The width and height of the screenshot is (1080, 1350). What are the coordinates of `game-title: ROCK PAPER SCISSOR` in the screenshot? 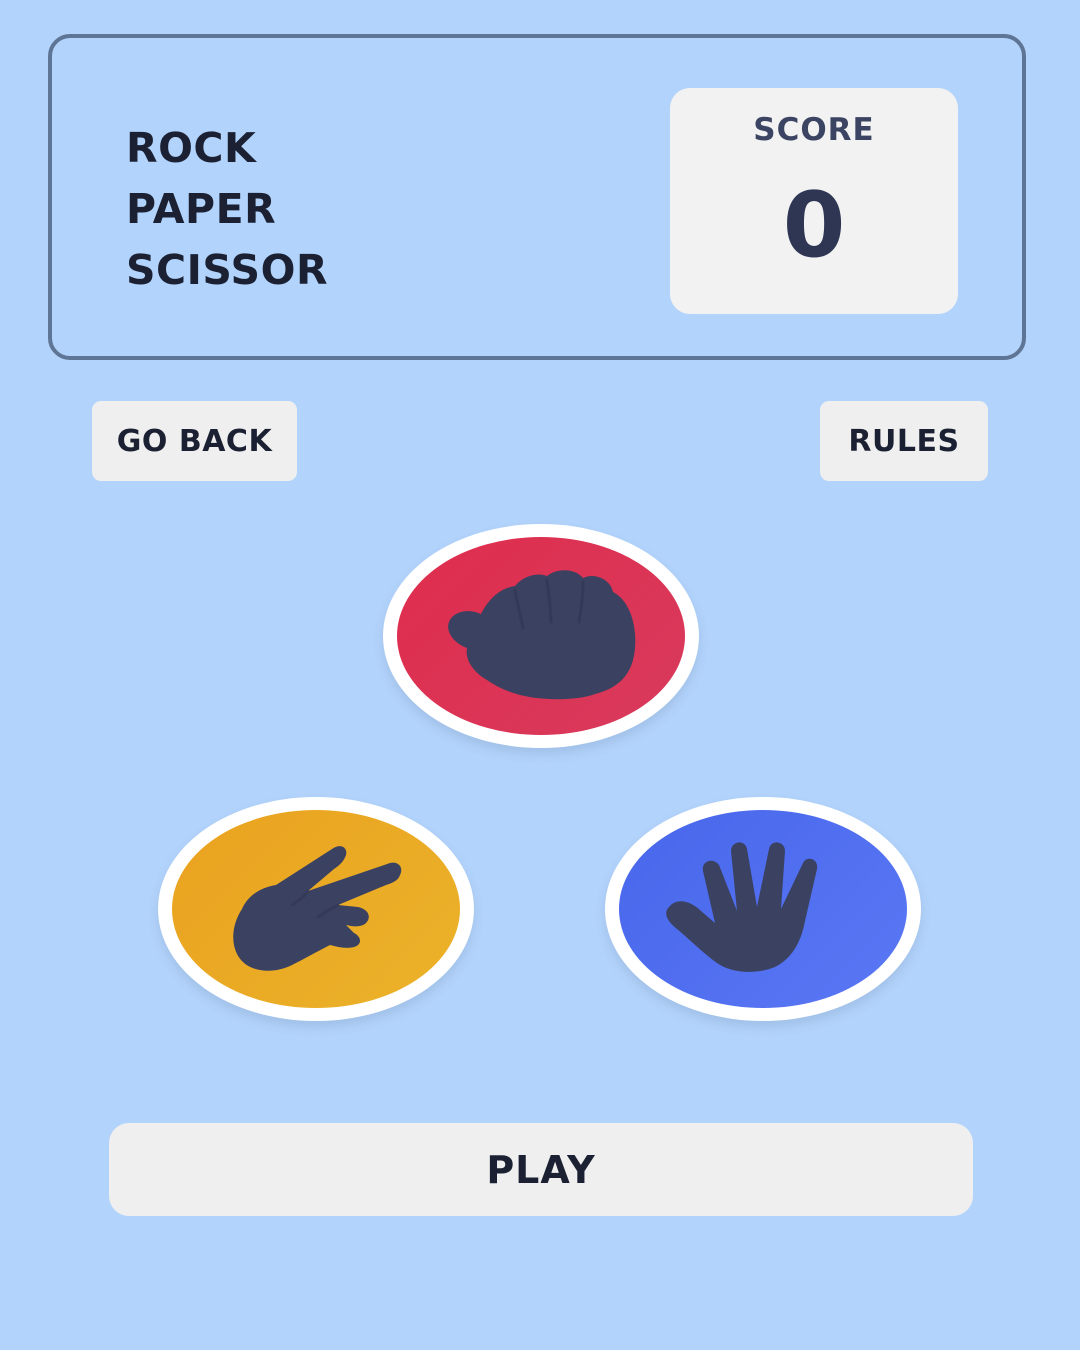 It's located at (227, 209).